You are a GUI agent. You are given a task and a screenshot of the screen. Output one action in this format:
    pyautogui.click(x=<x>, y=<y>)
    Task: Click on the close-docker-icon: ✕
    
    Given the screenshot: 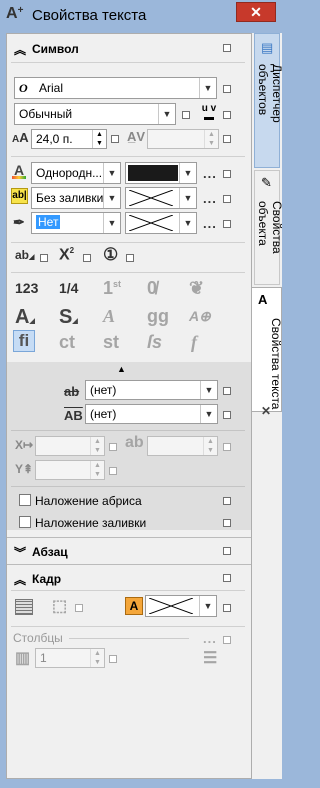 What is the action you would take?
    pyautogui.click(x=266, y=411)
    